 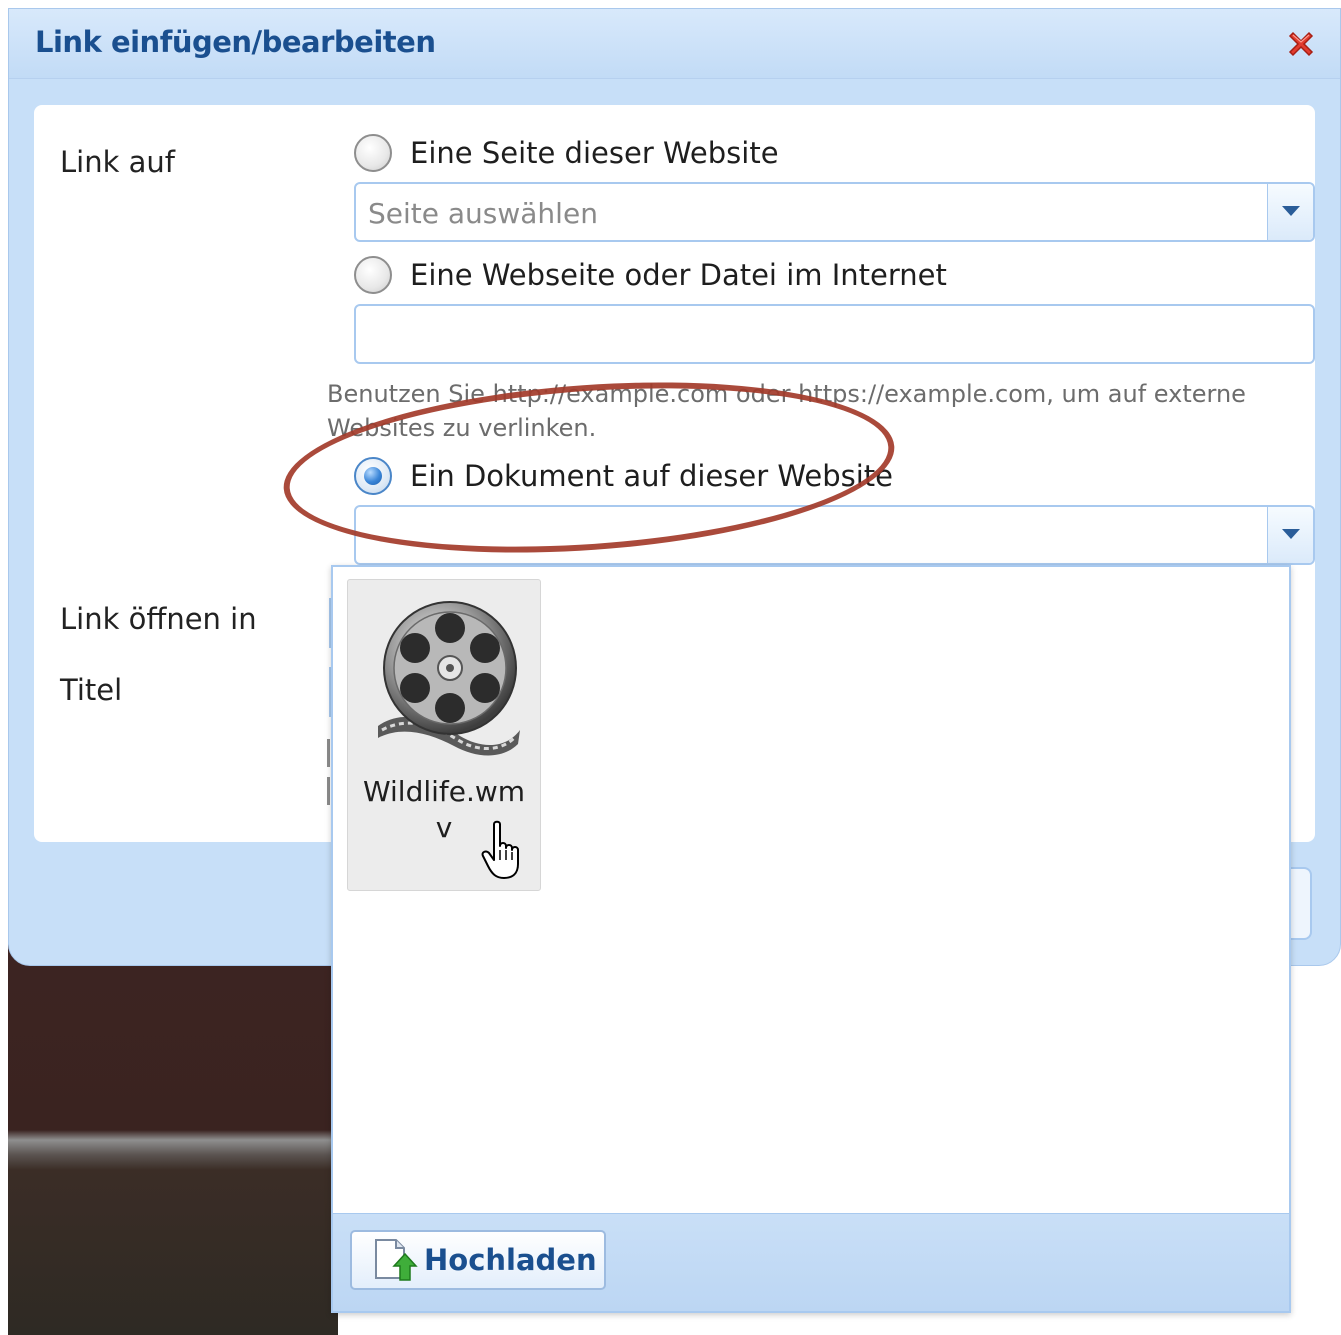 What do you see at coordinates (1315, 1147) in the screenshot?
I see `background-right` at bounding box center [1315, 1147].